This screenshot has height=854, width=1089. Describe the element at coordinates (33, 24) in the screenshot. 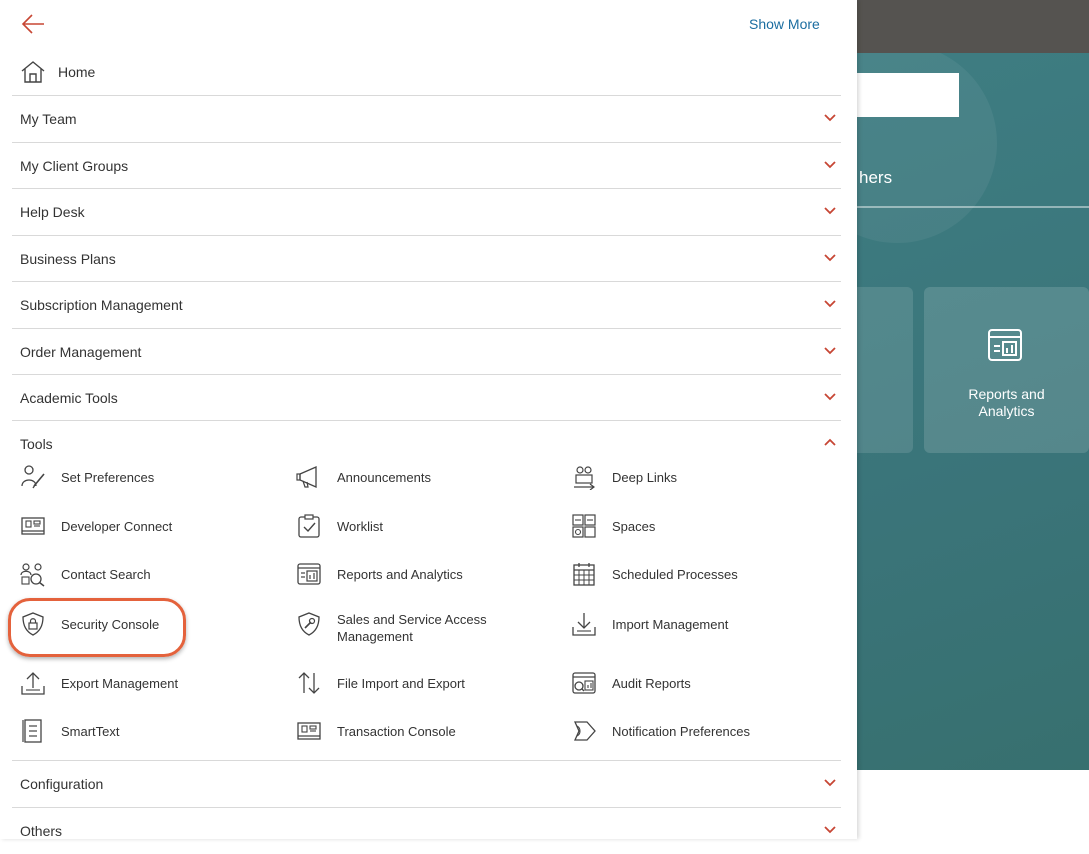

I see `back-arrow-icon` at that location.